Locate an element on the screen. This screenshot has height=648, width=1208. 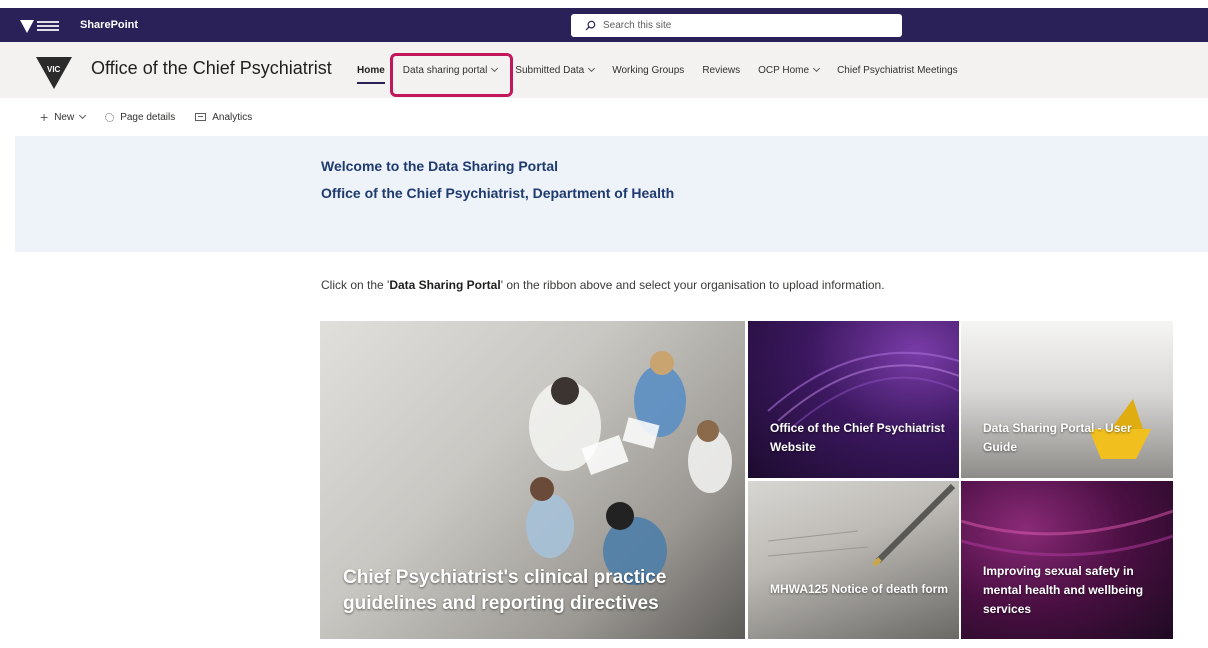
suite-bar: SharePoint is located at coordinates (604, 21).